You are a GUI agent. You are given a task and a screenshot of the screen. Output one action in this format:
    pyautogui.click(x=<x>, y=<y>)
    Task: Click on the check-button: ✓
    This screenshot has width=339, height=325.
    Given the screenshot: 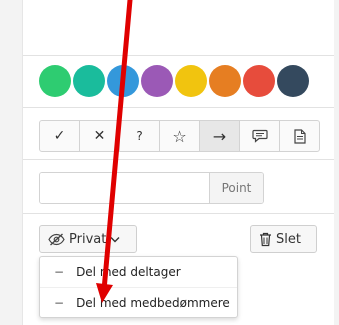 What is the action you would take?
    pyautogui.click(x=60, y=136)
    